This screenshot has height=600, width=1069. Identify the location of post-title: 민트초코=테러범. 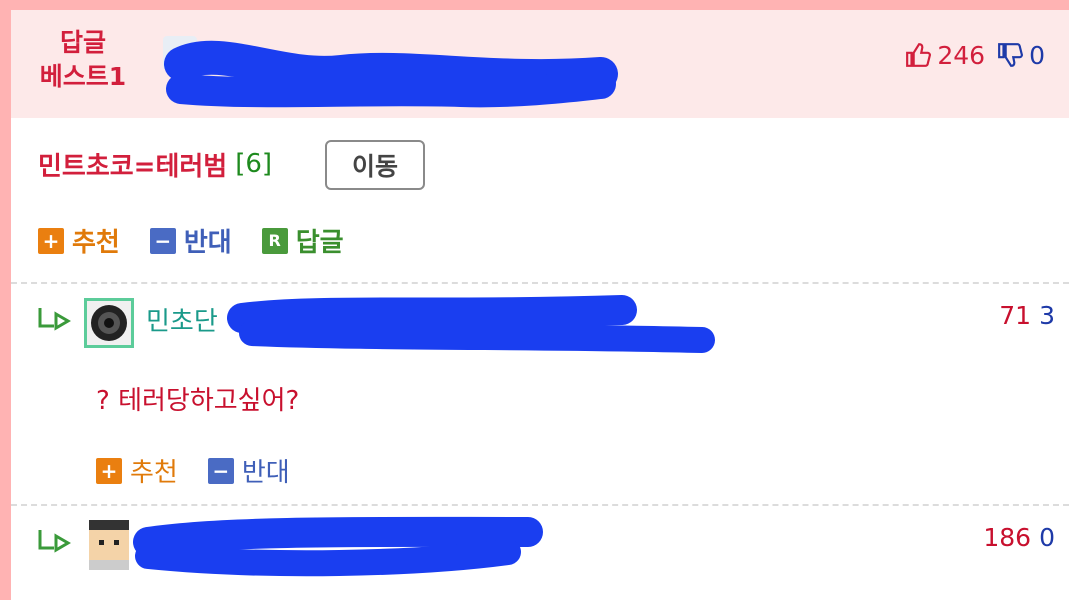
(132, 164).